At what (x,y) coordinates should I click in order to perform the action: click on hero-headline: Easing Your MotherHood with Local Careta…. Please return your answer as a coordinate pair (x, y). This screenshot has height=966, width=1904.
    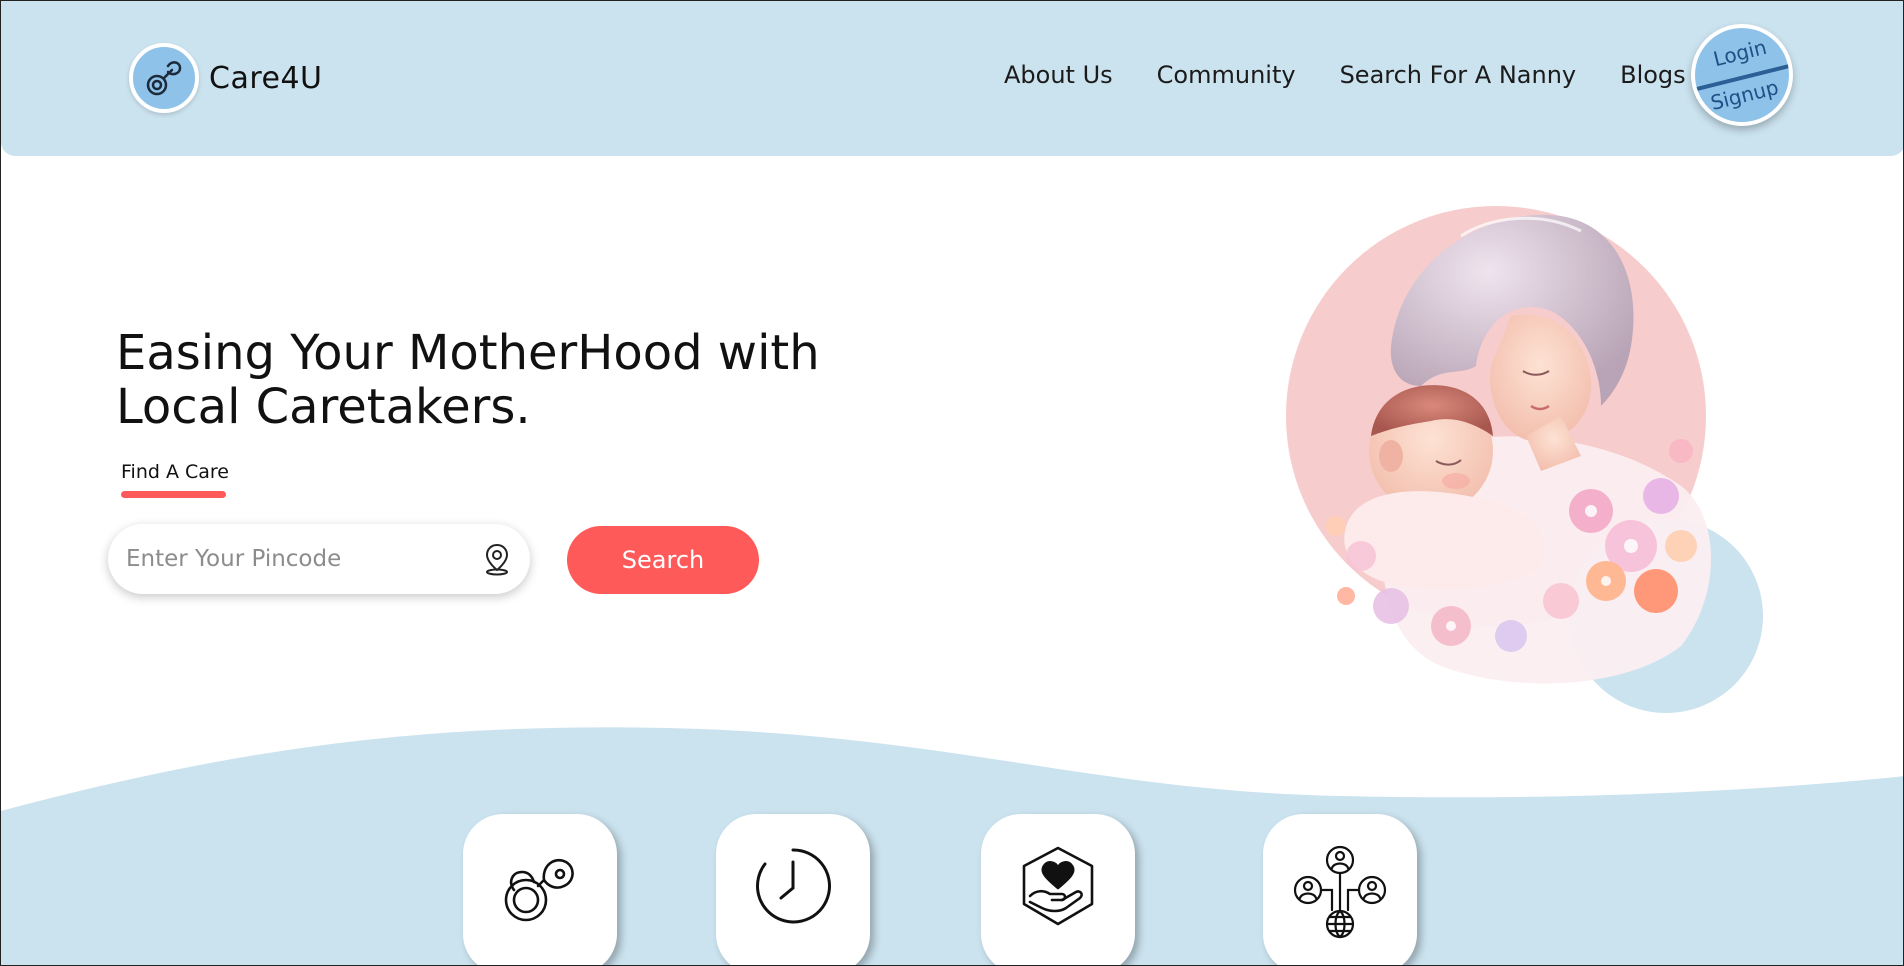
    Looking at the image, I should click on (496, 380).